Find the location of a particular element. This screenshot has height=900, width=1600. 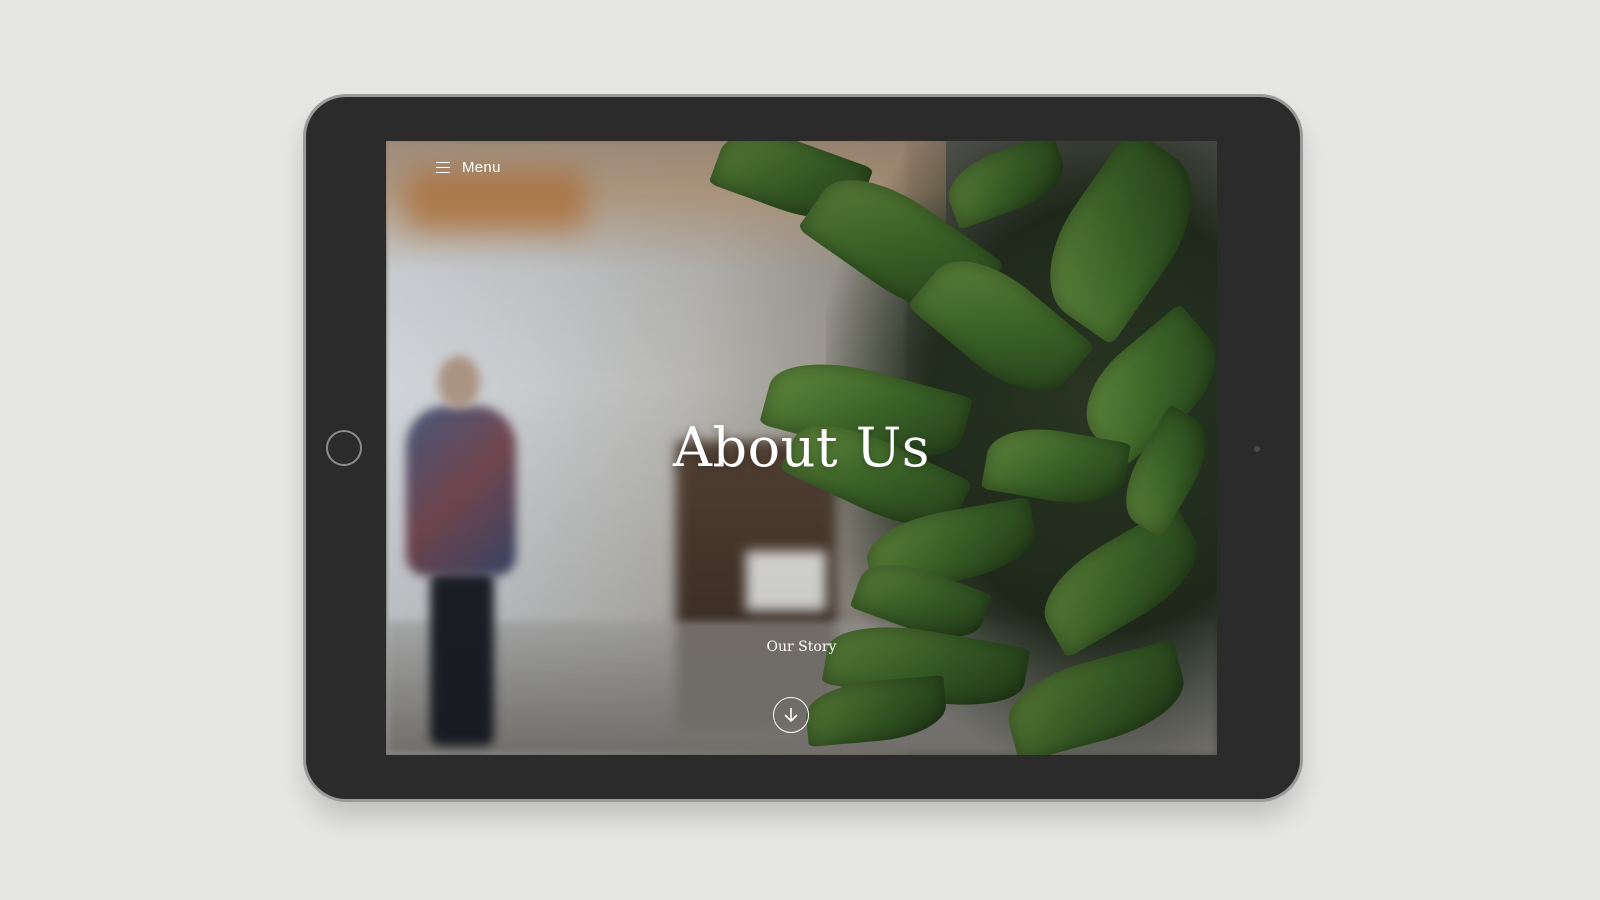

scroll-down-button is located at coordinates (791, 715).